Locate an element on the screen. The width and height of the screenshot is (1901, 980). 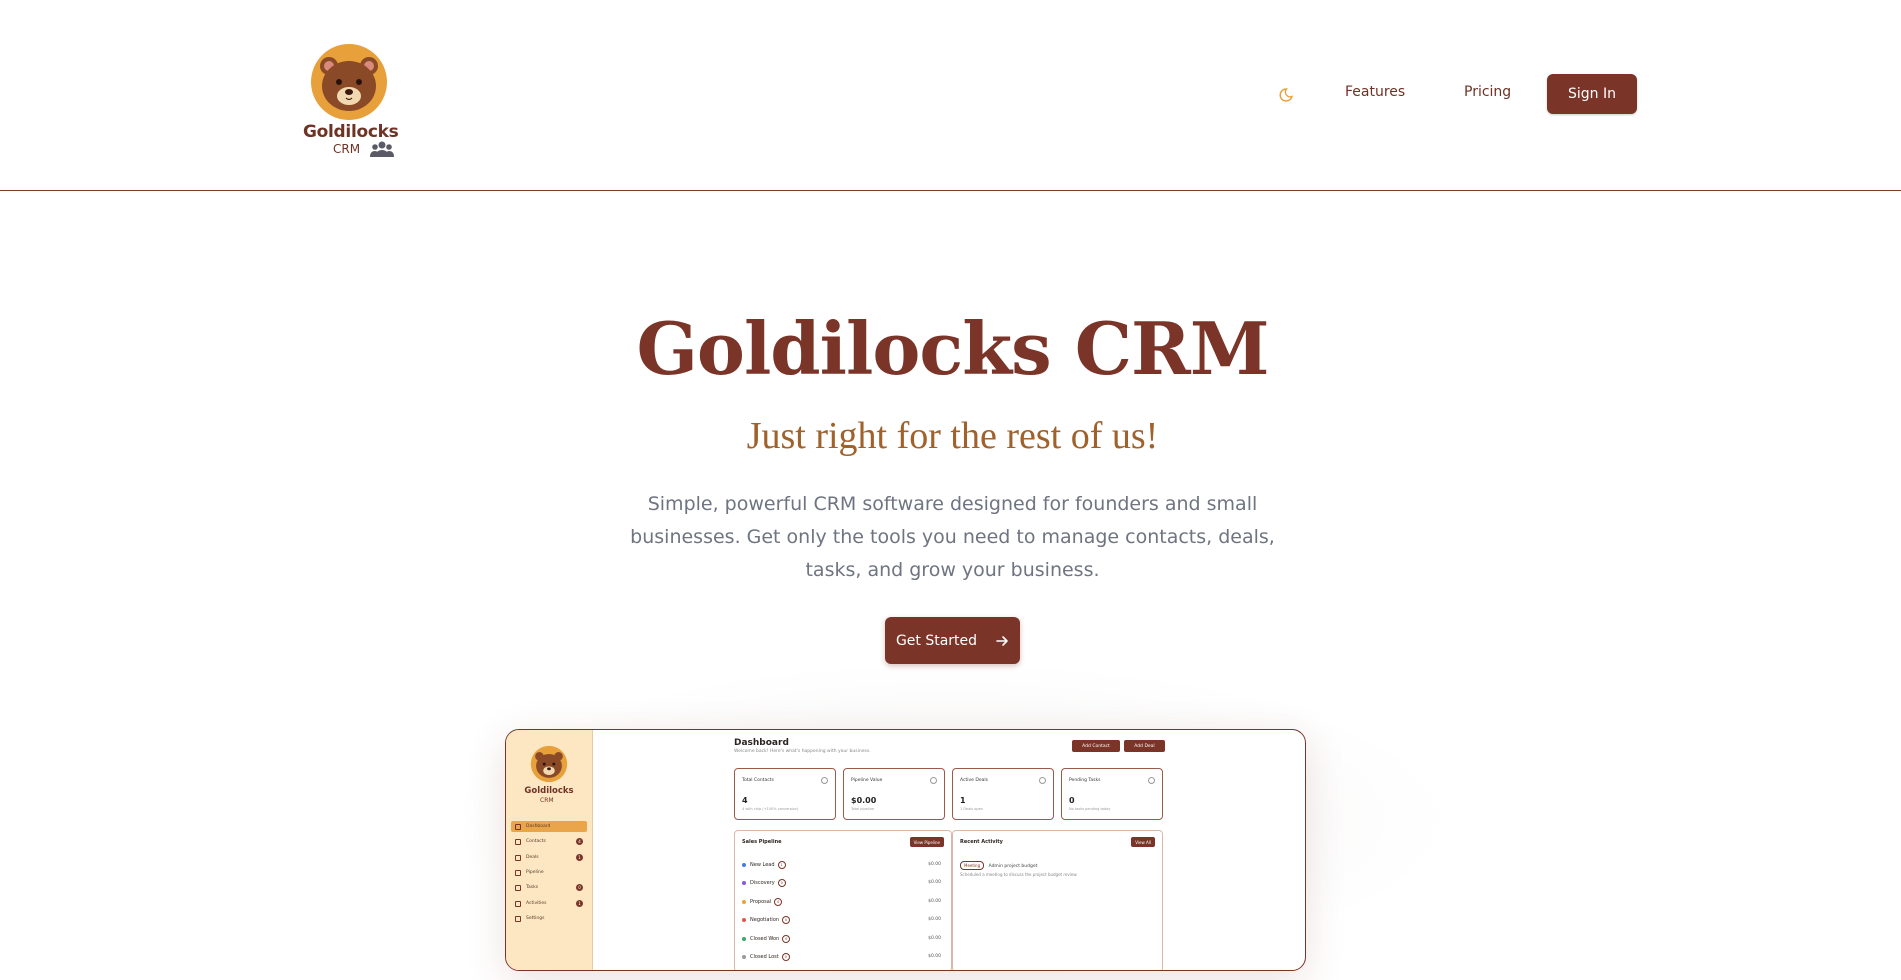
preview-nav-label: Settings is located at coordinates (535, 918).